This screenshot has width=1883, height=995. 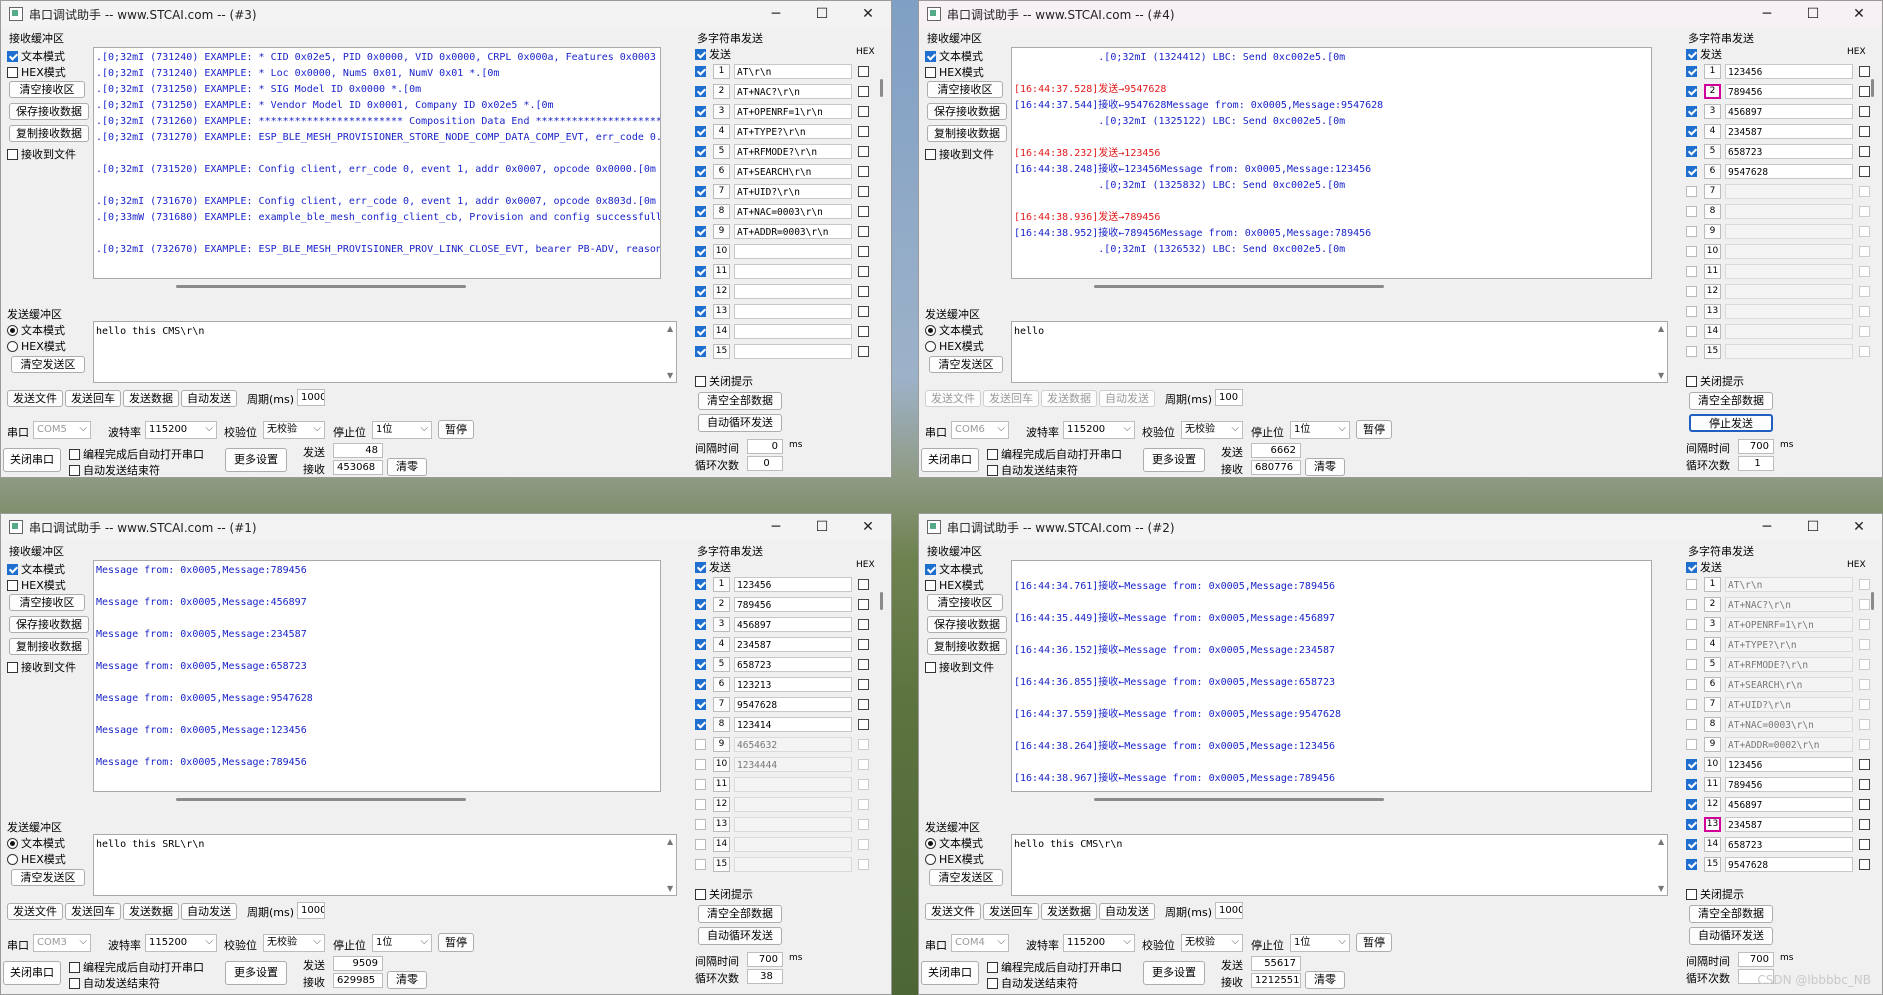 What do you see at coordinates (114, 983) in the screenshot?
I see `auto-send-end-checkbox: 自动发送结束符` at bounding box center [114, 983].